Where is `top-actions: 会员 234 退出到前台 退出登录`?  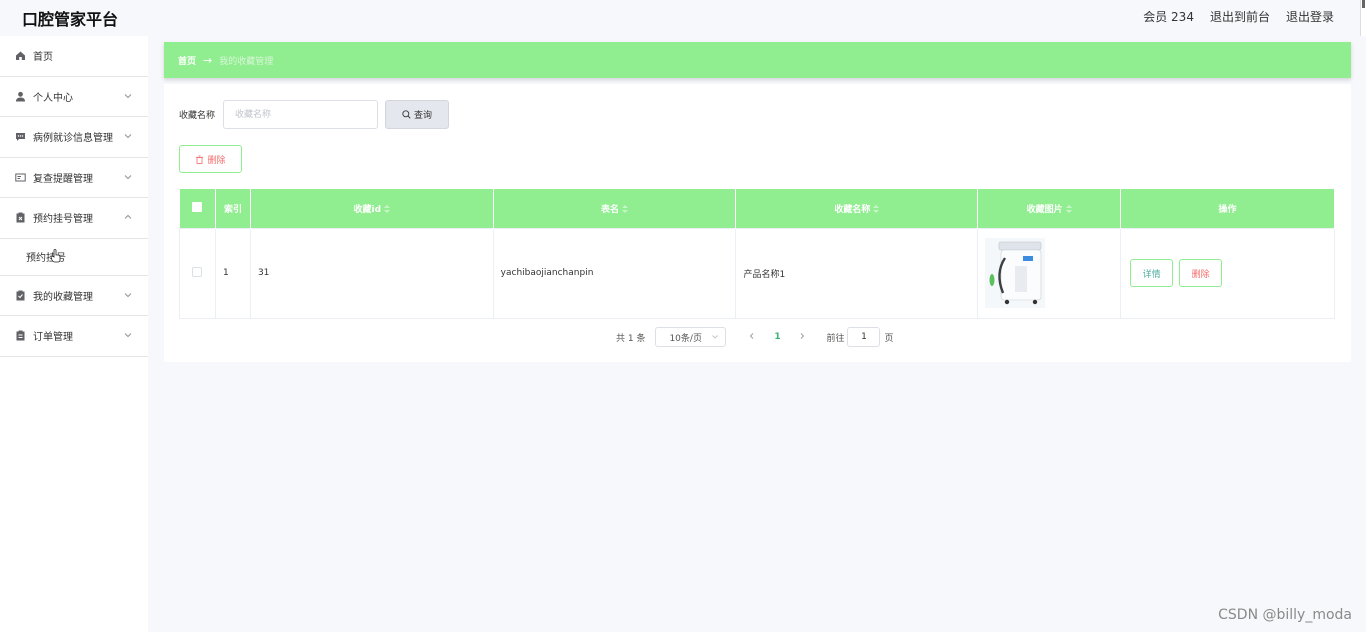 top-actions: 会员 234 退出到前台 退出登录 is located at coordinates (1238, 16).